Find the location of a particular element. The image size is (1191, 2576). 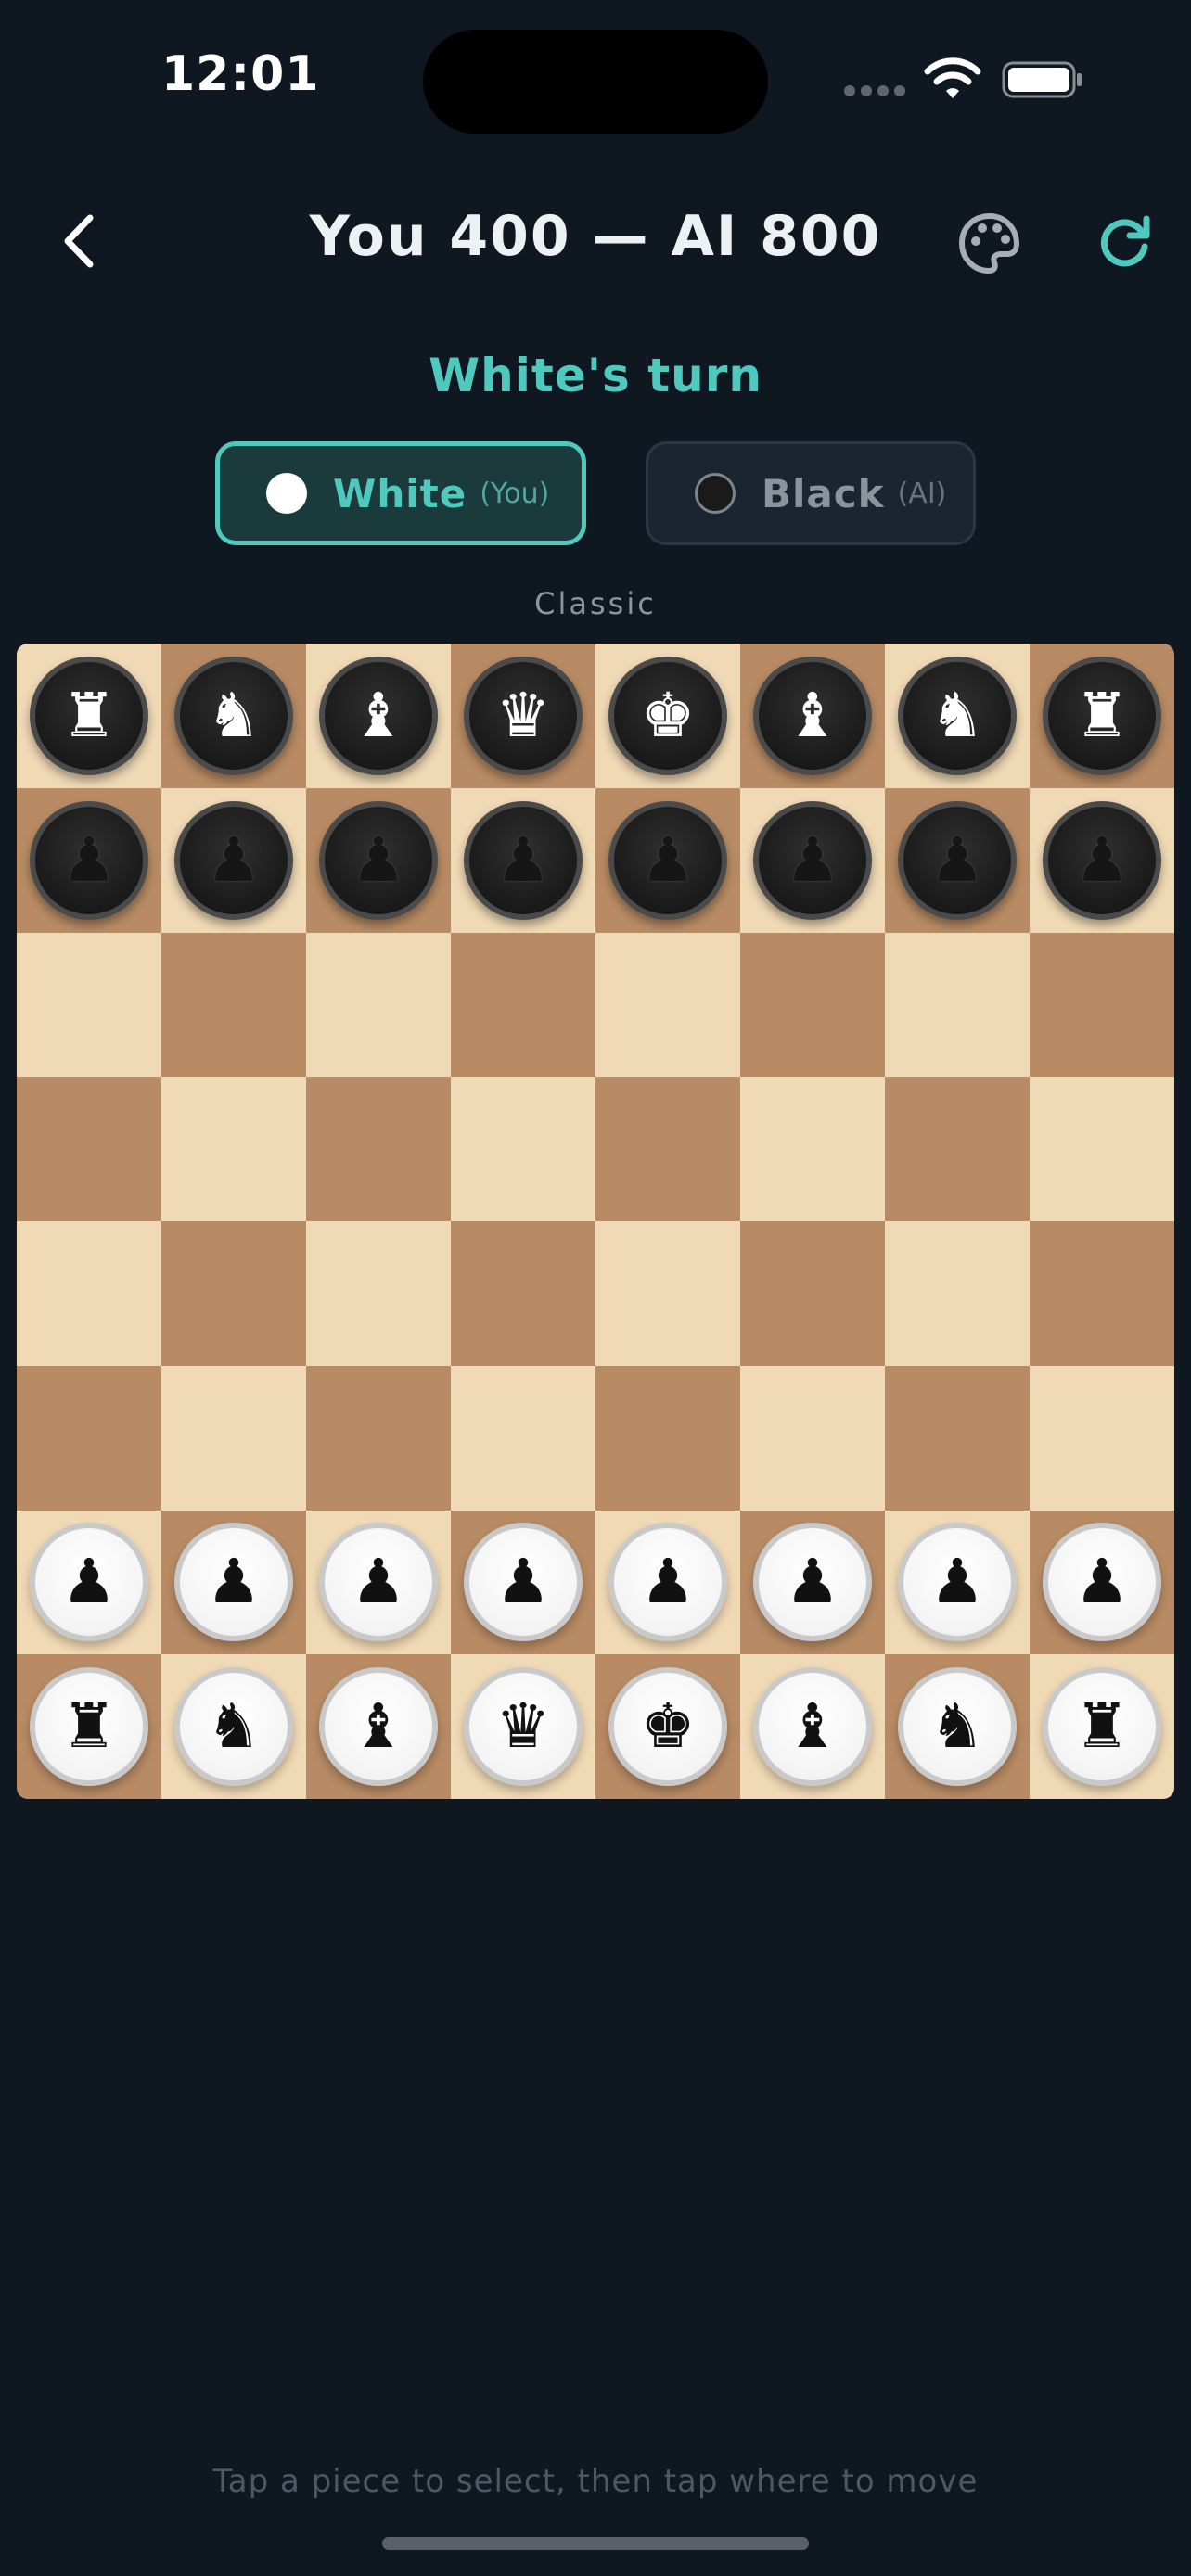

theme-button is located at coordinates (989, 244).